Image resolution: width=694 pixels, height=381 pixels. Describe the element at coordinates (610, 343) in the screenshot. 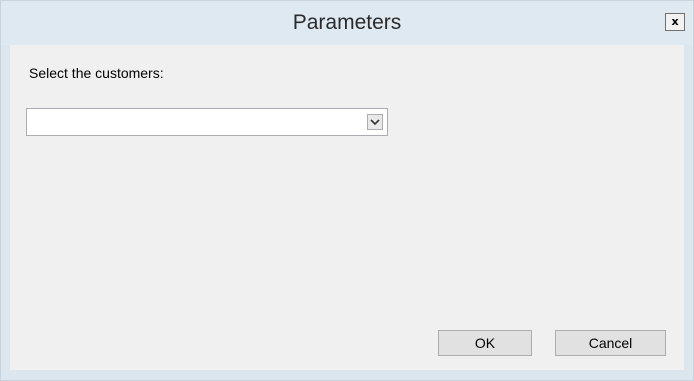

I see `cancel-button: Cancel` at that location.